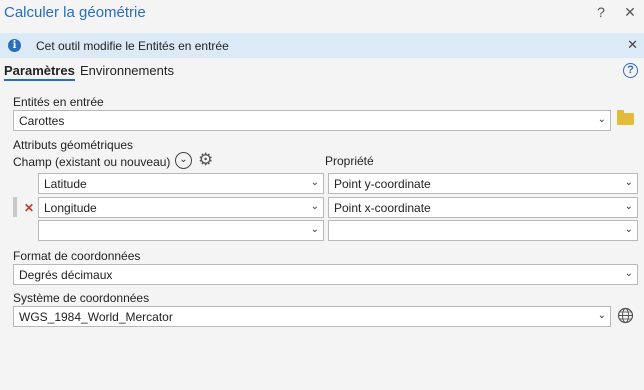  What do you see at coordinates (65, 184) in the screenshot?
I see `field-value: Latitude` at bounding box center [65, 184].